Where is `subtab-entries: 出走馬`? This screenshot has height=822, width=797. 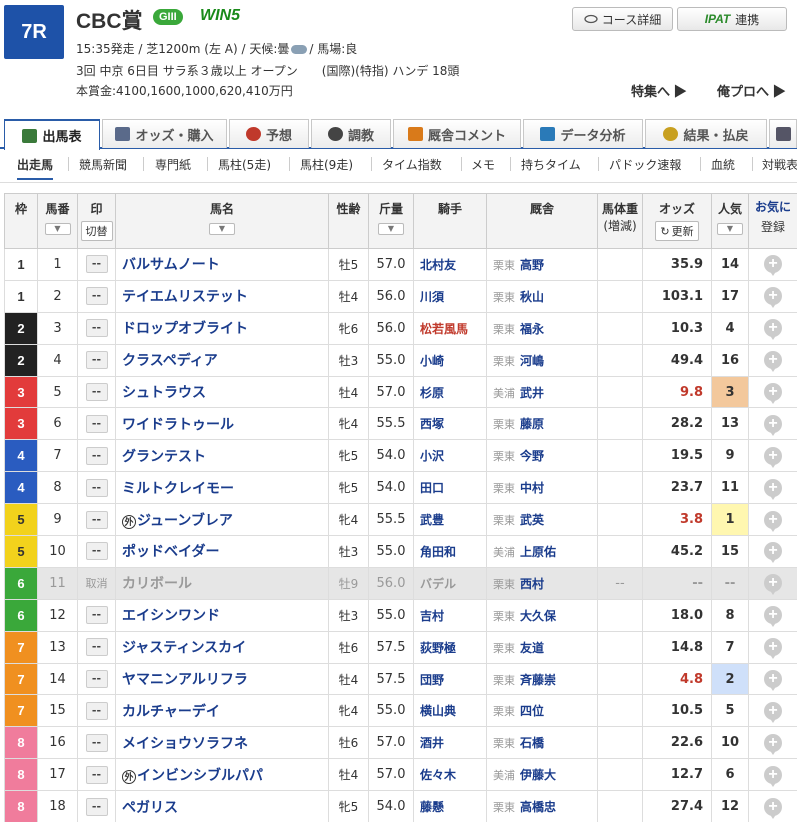
subtab-entries: 出走馬 is located at coordinates (35, 168).